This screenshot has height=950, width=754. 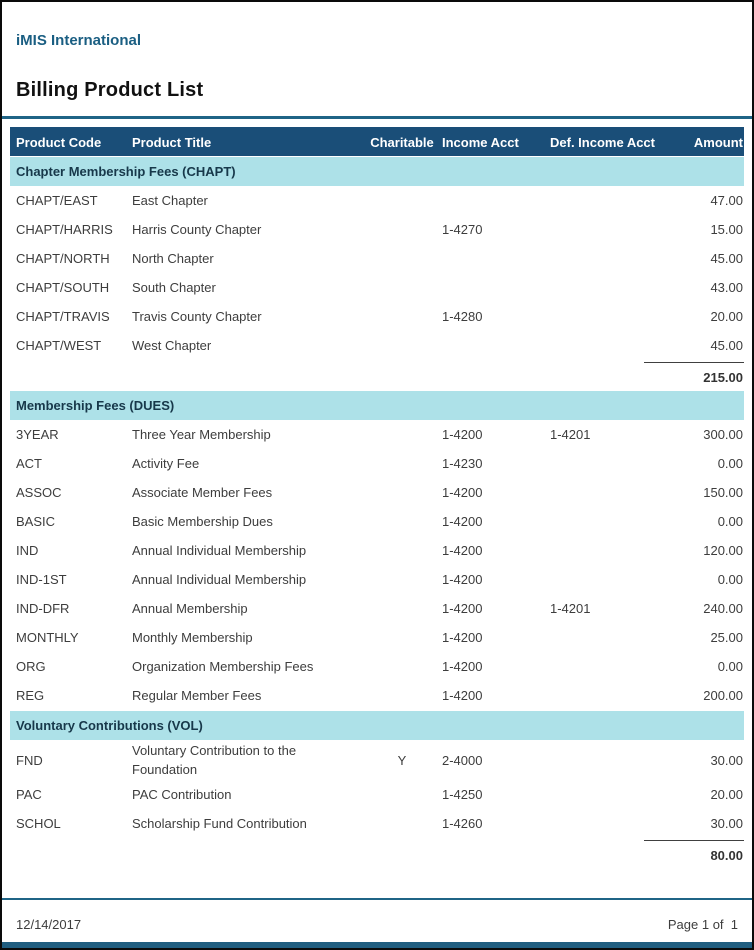 I want to click on section-subtotal-amount: 215.00, so click(x=694, y=373).